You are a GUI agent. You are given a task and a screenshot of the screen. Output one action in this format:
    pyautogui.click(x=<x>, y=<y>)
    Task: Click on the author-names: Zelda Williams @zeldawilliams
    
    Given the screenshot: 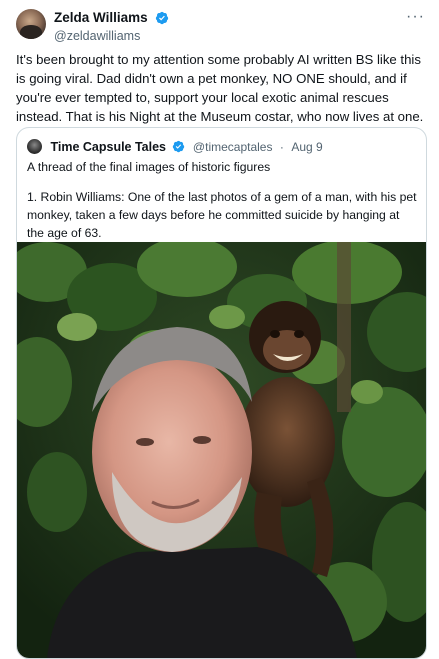 What is the action you would take?
    pyautogui.click(x=111, y=26)
    